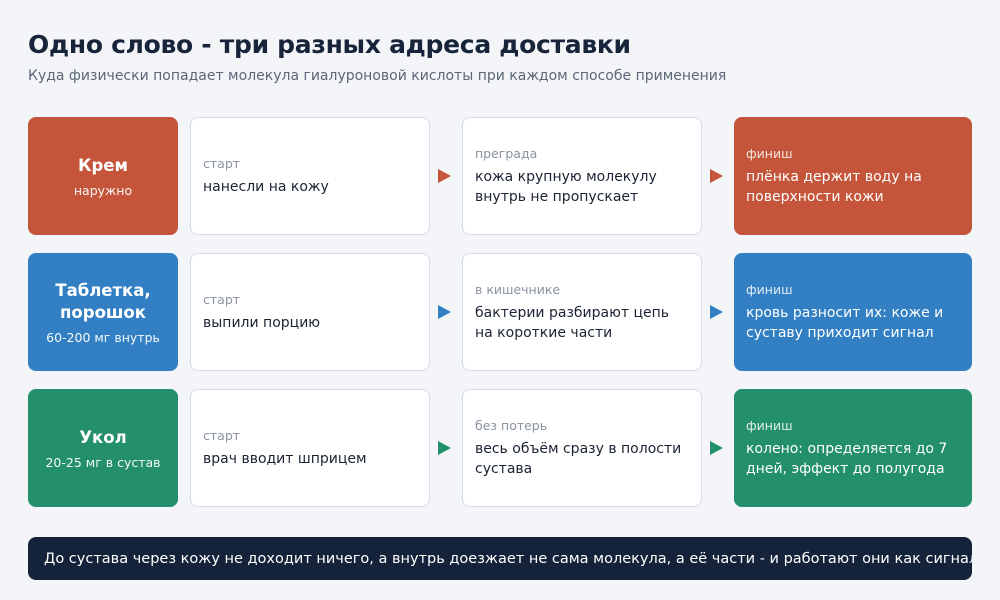 The width and height of the screenshot is (1000, 600). I want to click on method-name: Укол, so click(103, 437).